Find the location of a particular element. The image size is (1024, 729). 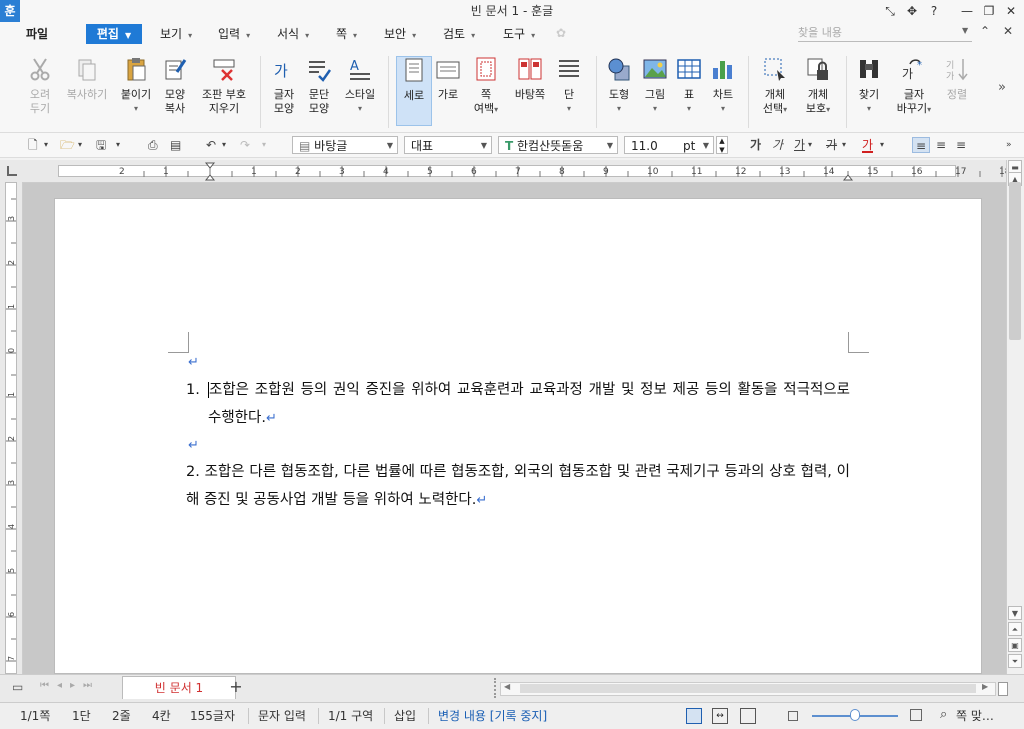

redo-dropdown-icon: ▾ is located at coordinates (264, 145).